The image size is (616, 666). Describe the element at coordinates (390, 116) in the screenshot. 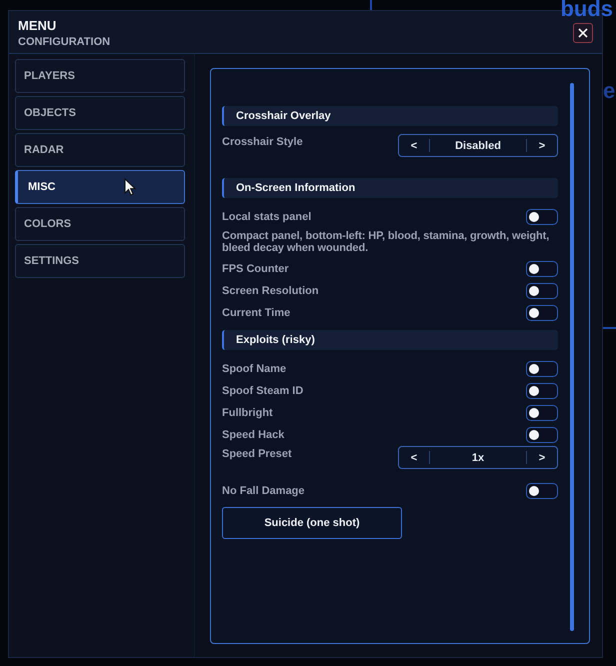

I see `section-header: Crosshair Overlay` at that location.